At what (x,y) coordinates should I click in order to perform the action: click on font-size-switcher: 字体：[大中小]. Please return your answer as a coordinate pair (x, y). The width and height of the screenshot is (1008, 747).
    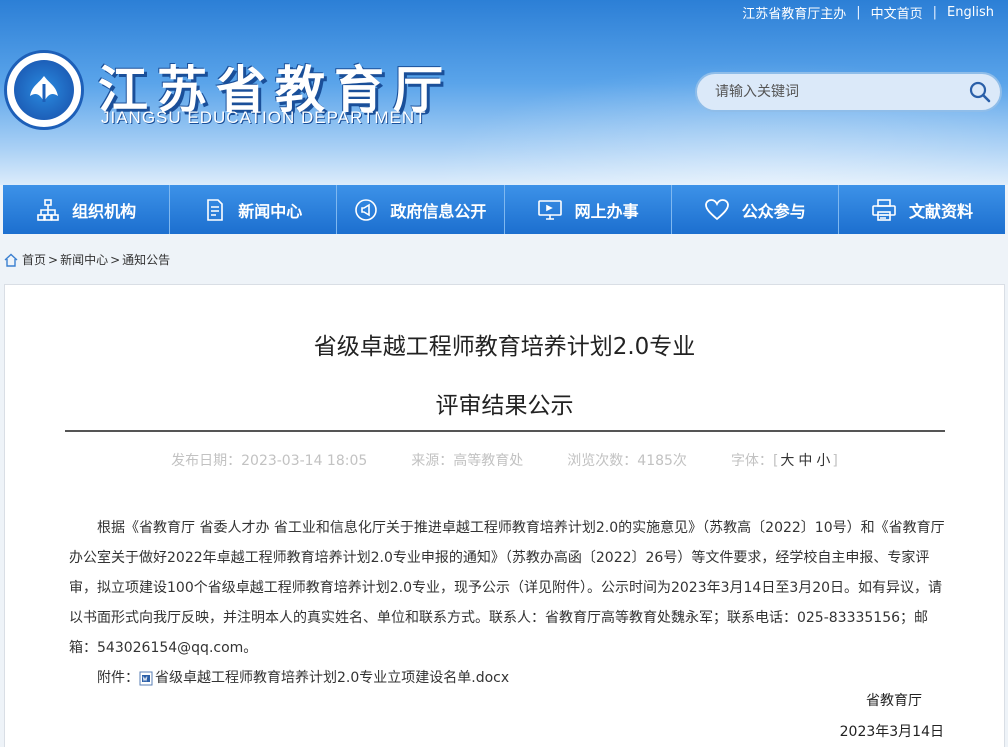
    Looking at the image, I should click on (784, 461).